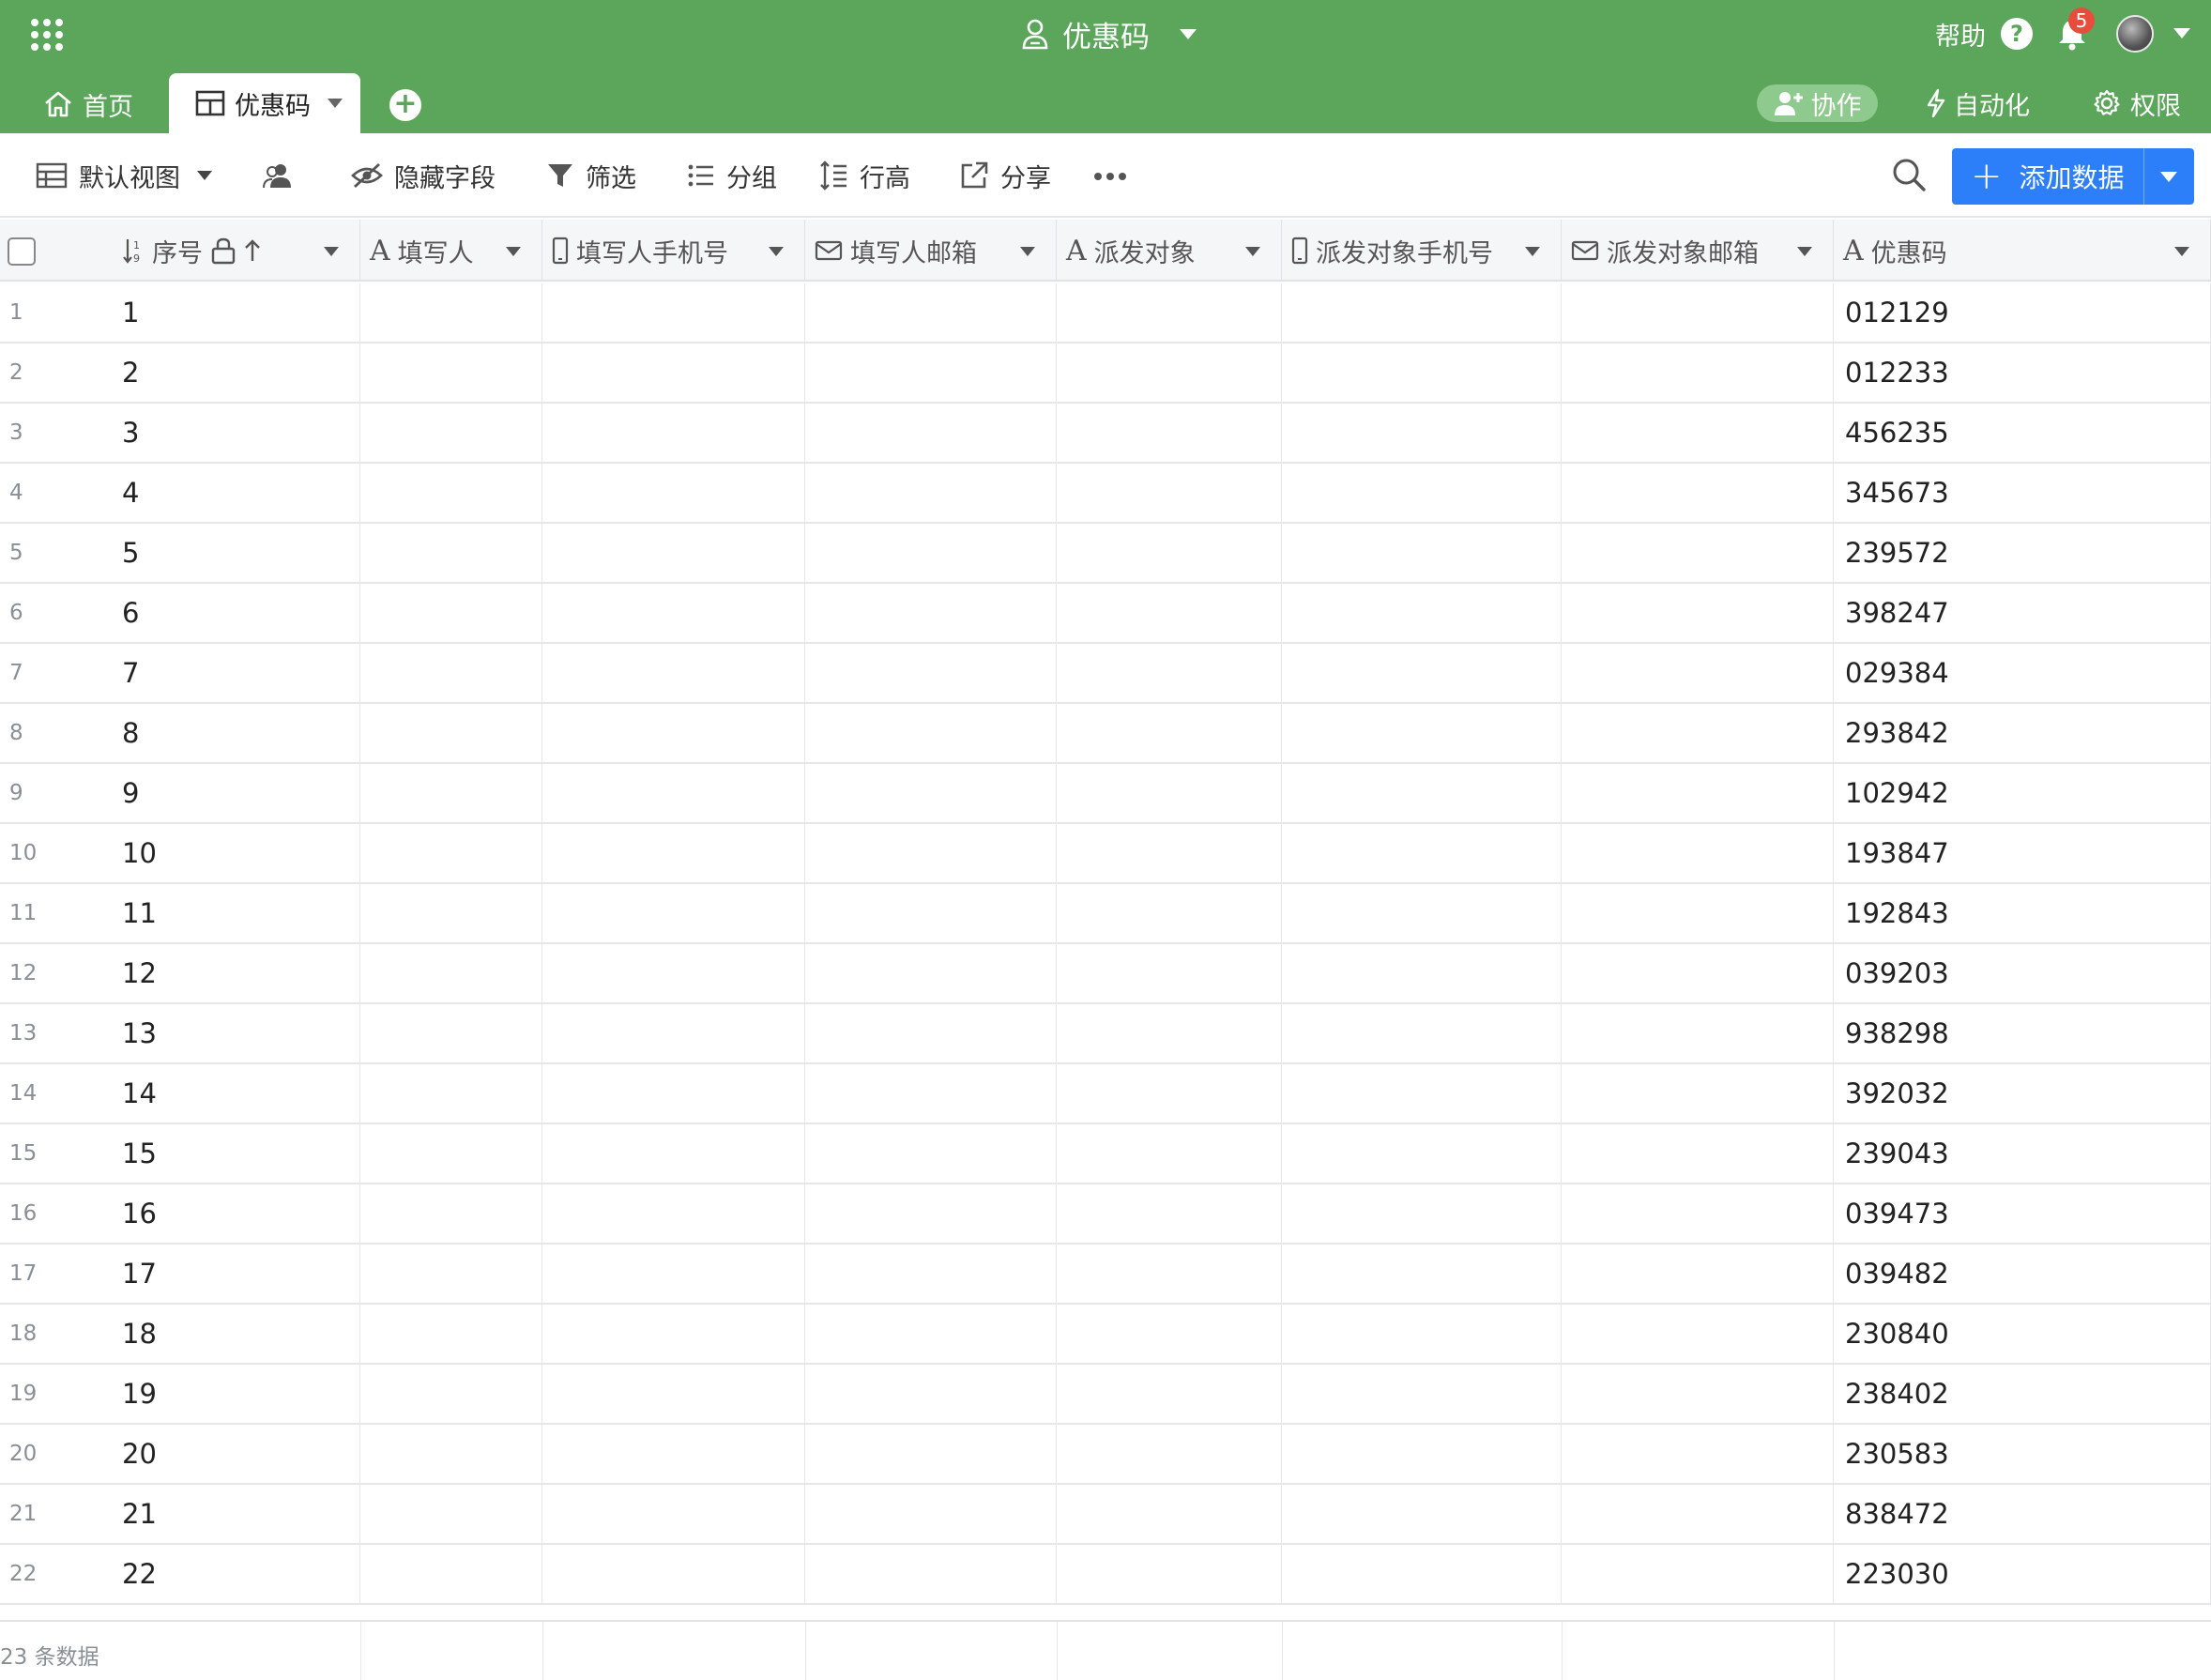 Image resolution: width=2211 pixels, height=1680 pixels. Describe the element at coordinates (2022, 1274) in the screenshot. I see `cell-coupon-code: 039482` at that location.